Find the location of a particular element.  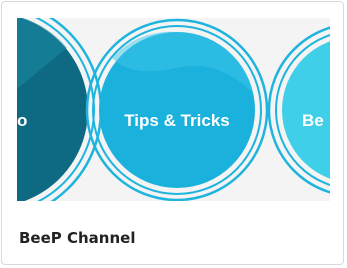

right-circle-label: Be is located at coordinates (313, 120).